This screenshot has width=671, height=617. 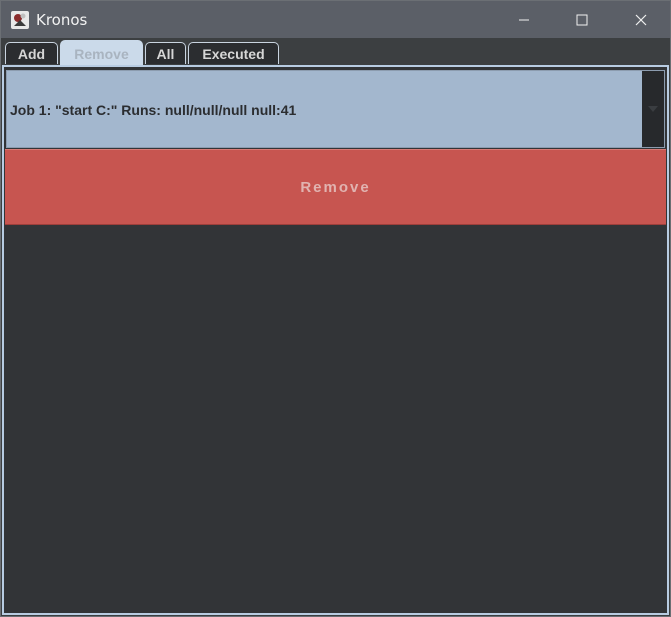 I want to click on maximize-button, so click(x=582, y=19).